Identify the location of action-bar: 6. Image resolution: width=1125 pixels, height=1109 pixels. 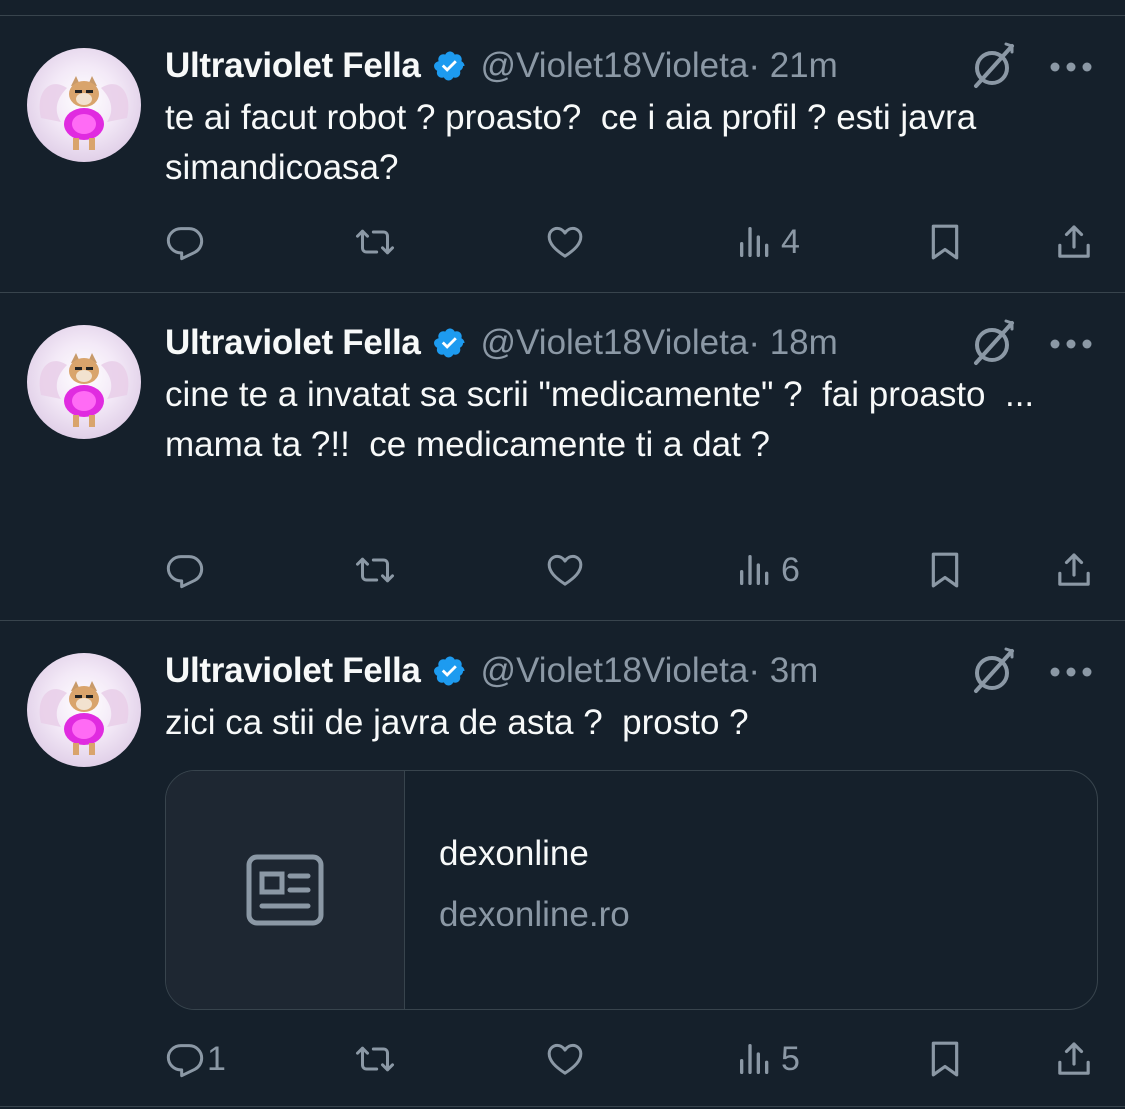
(562, 570).